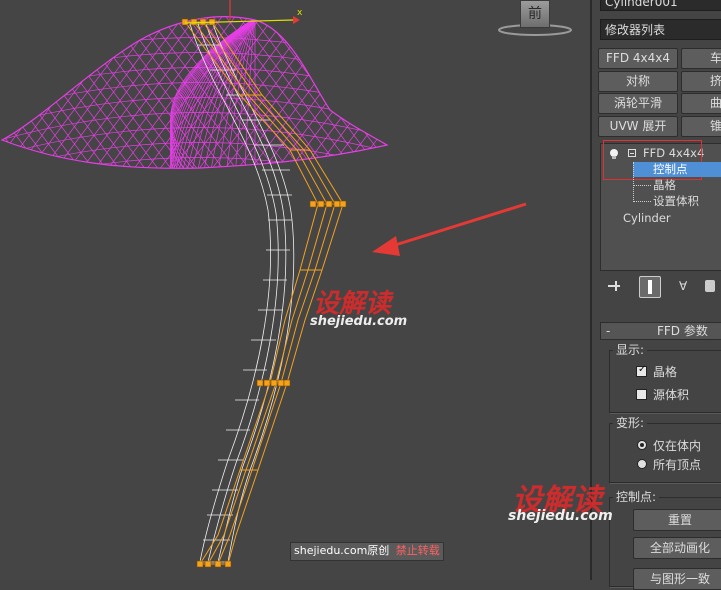  Describe the element at coordinates (686, 286) in the screenshot. I see `make-unique-icon: ∀` at that location.